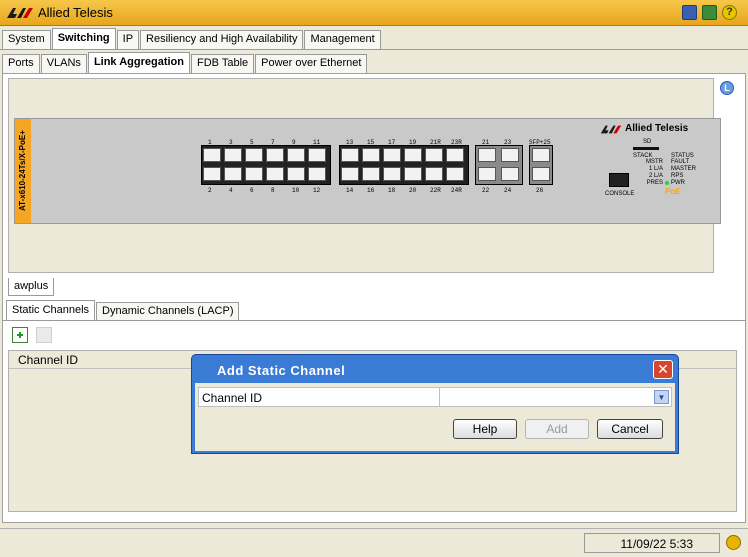 The height and width of the screenshot is (557, 748). I want to click on save-icon, so click(689, 12).